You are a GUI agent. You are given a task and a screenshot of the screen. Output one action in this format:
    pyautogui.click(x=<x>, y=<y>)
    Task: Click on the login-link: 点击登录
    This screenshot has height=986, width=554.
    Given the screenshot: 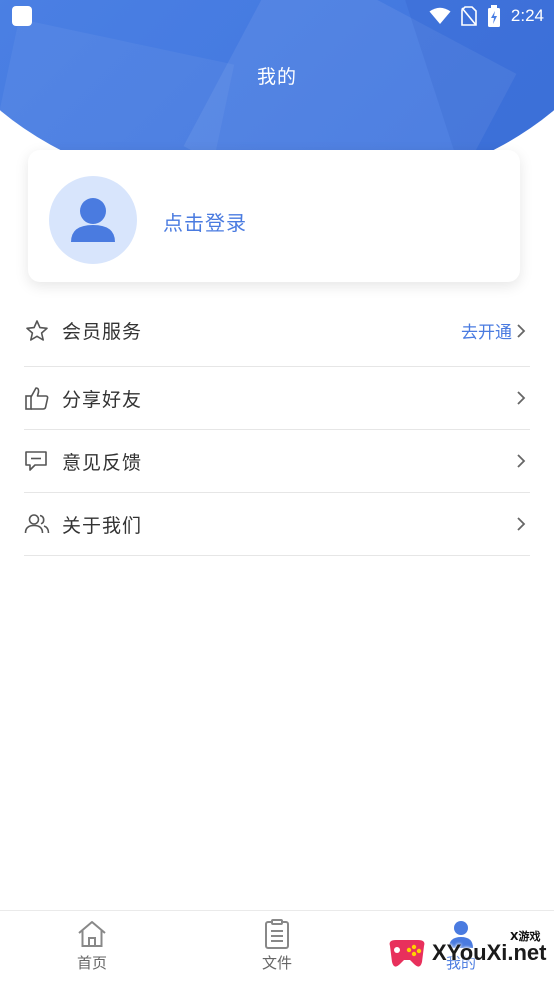 What is the action you would take?
    pyautogui.click(x=205, y=221)
    